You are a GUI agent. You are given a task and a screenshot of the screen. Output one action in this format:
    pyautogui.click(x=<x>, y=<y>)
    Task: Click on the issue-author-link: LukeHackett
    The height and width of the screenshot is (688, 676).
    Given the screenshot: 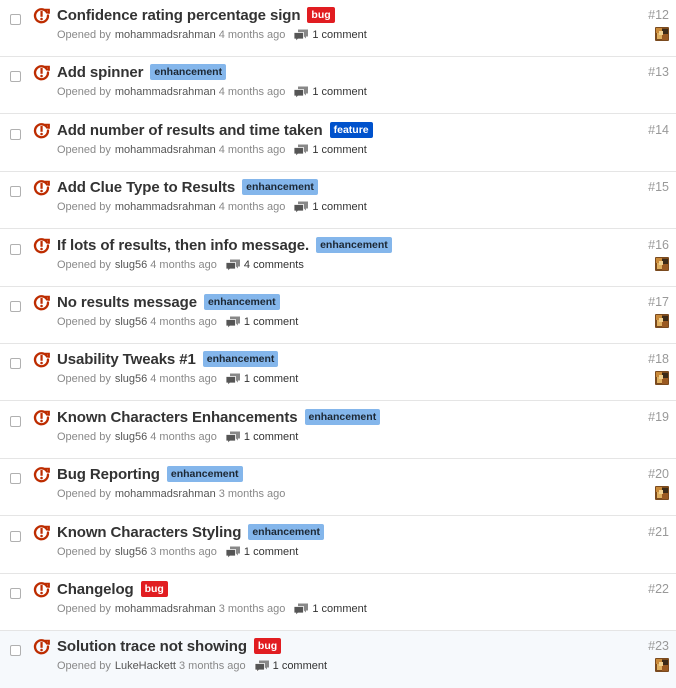 What is the action you would take?
    pyautogui.click(x=145, y=666)
    